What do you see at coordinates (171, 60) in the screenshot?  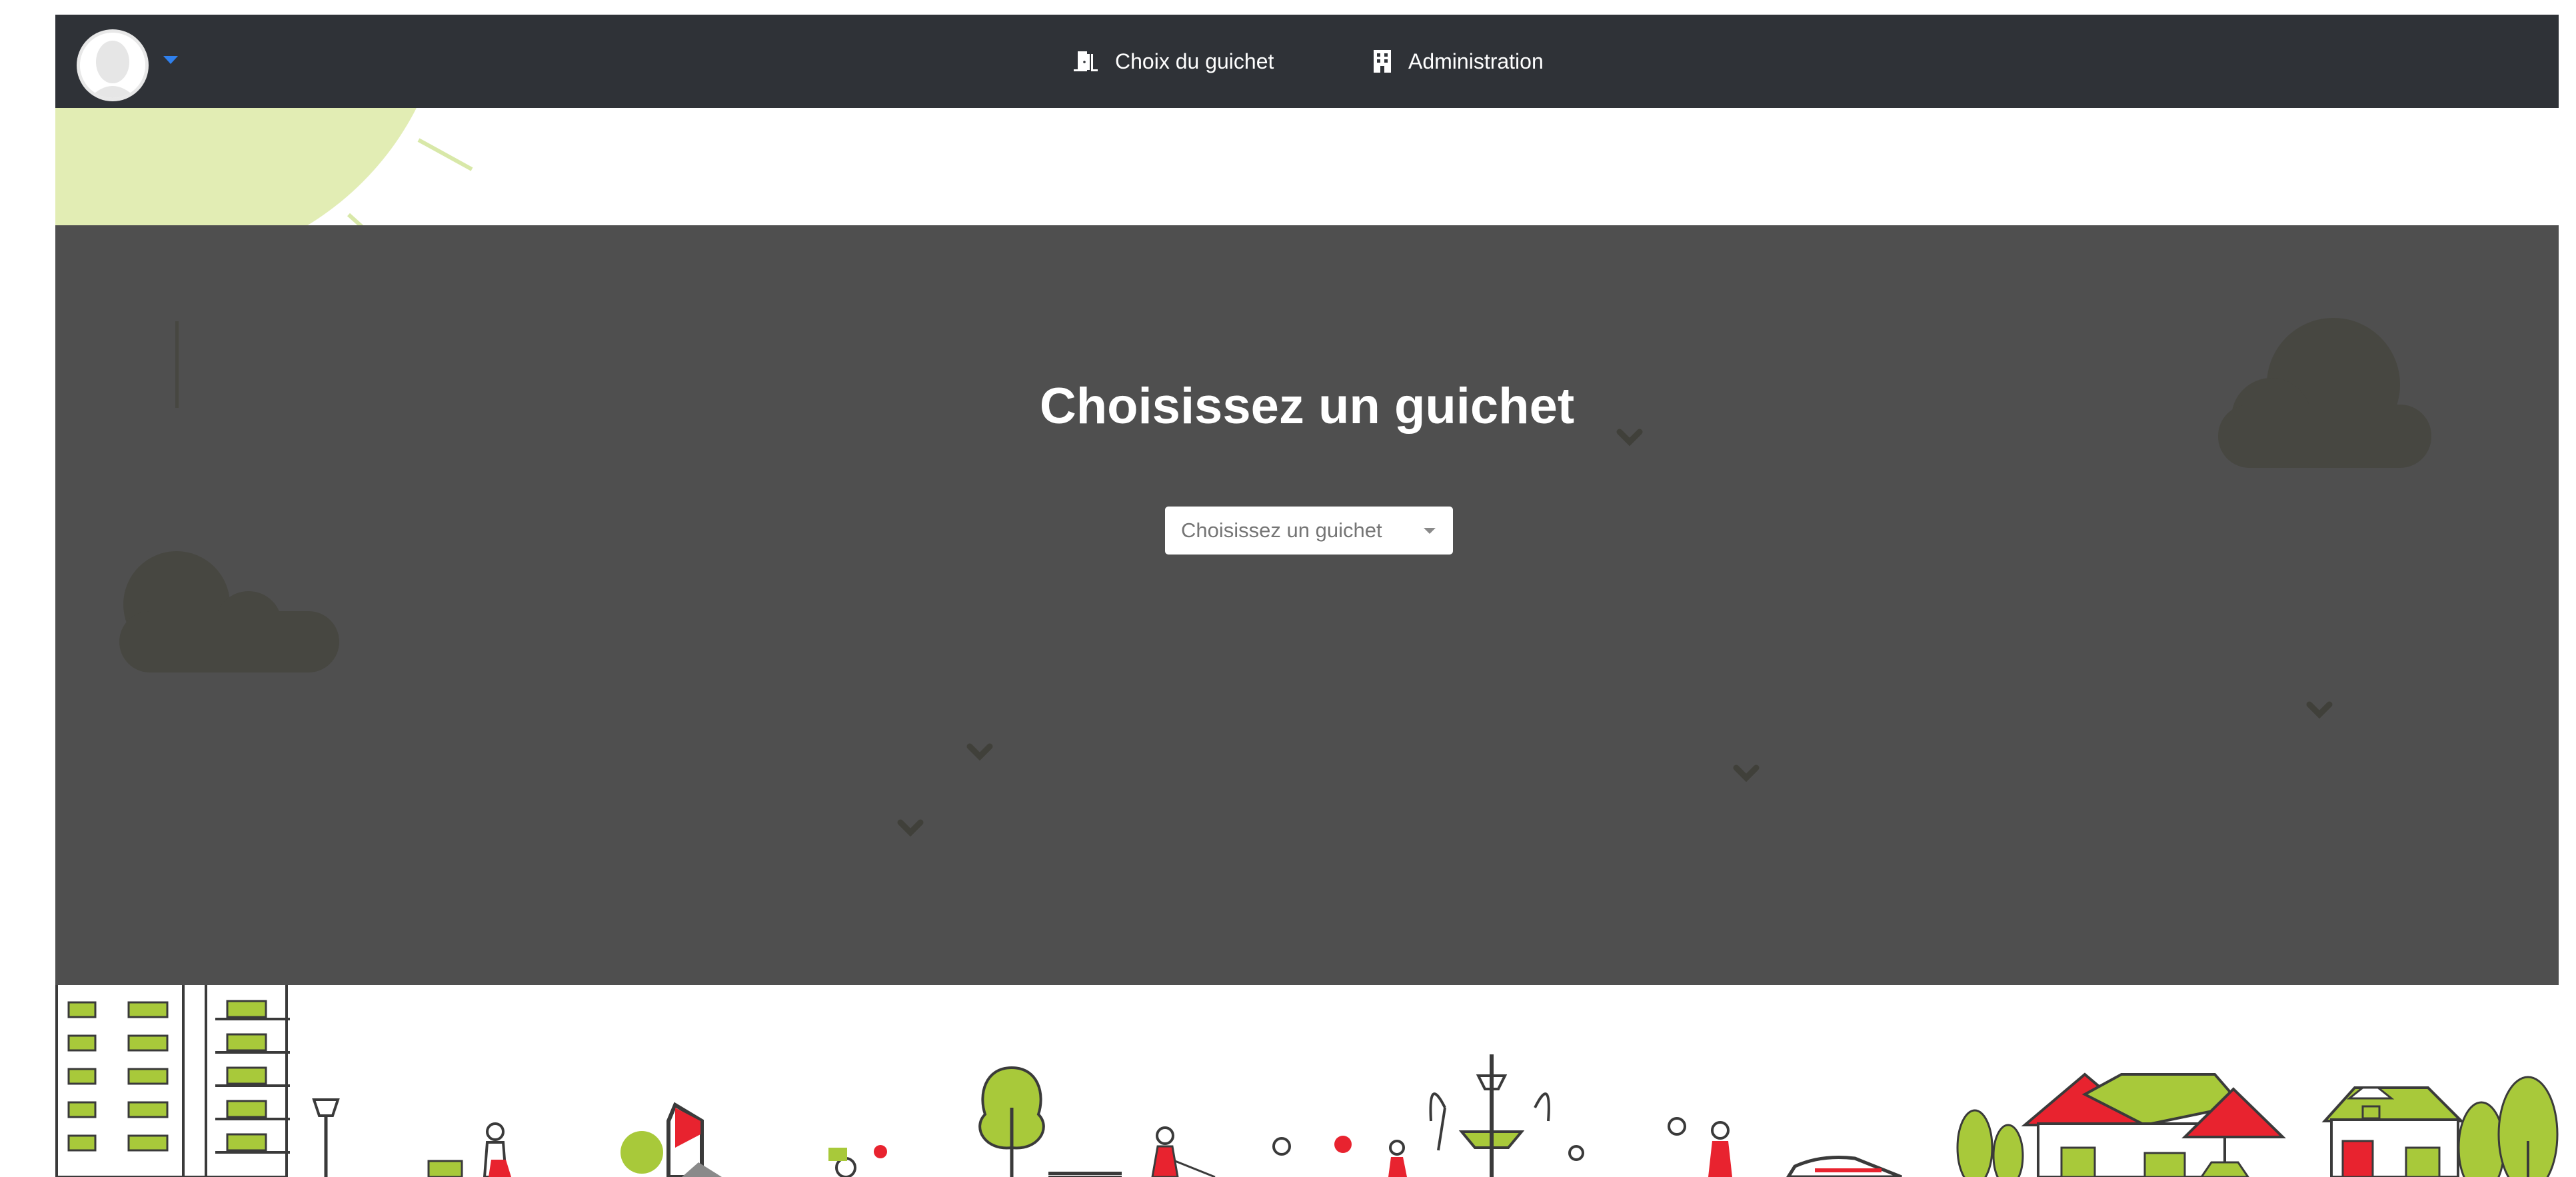 I see `user-menu-chevron-down-icon` at bounding box center [171, 60].